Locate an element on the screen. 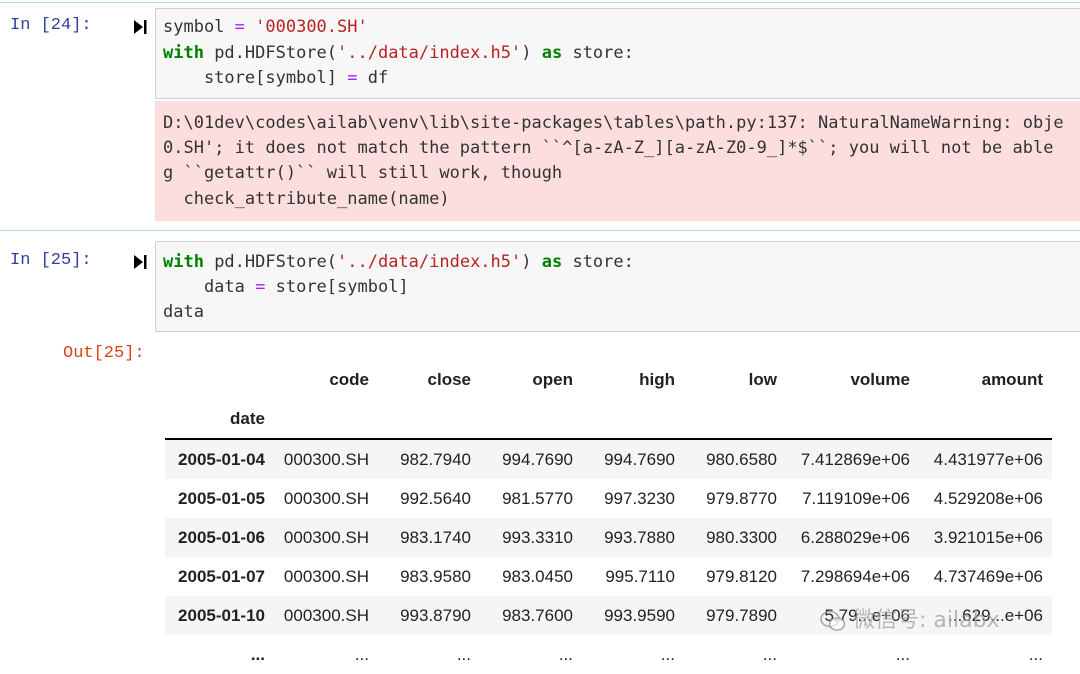 This screenshot has height=674, width=1080. table-cell: 4.431977e+06 is located at coordinates (988, 459).